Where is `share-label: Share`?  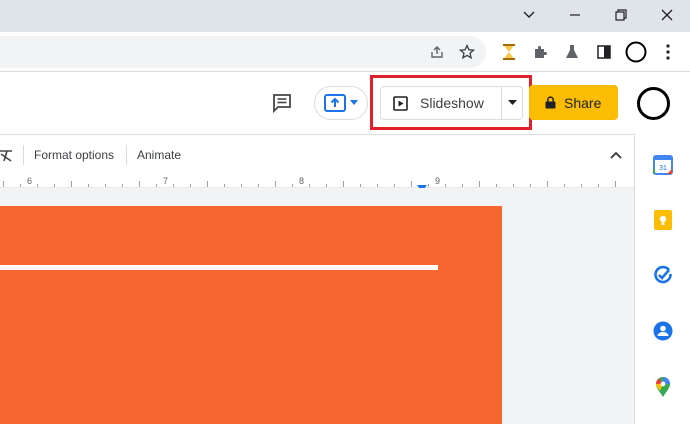
share-label: Share is located at coordinates (583, 102).